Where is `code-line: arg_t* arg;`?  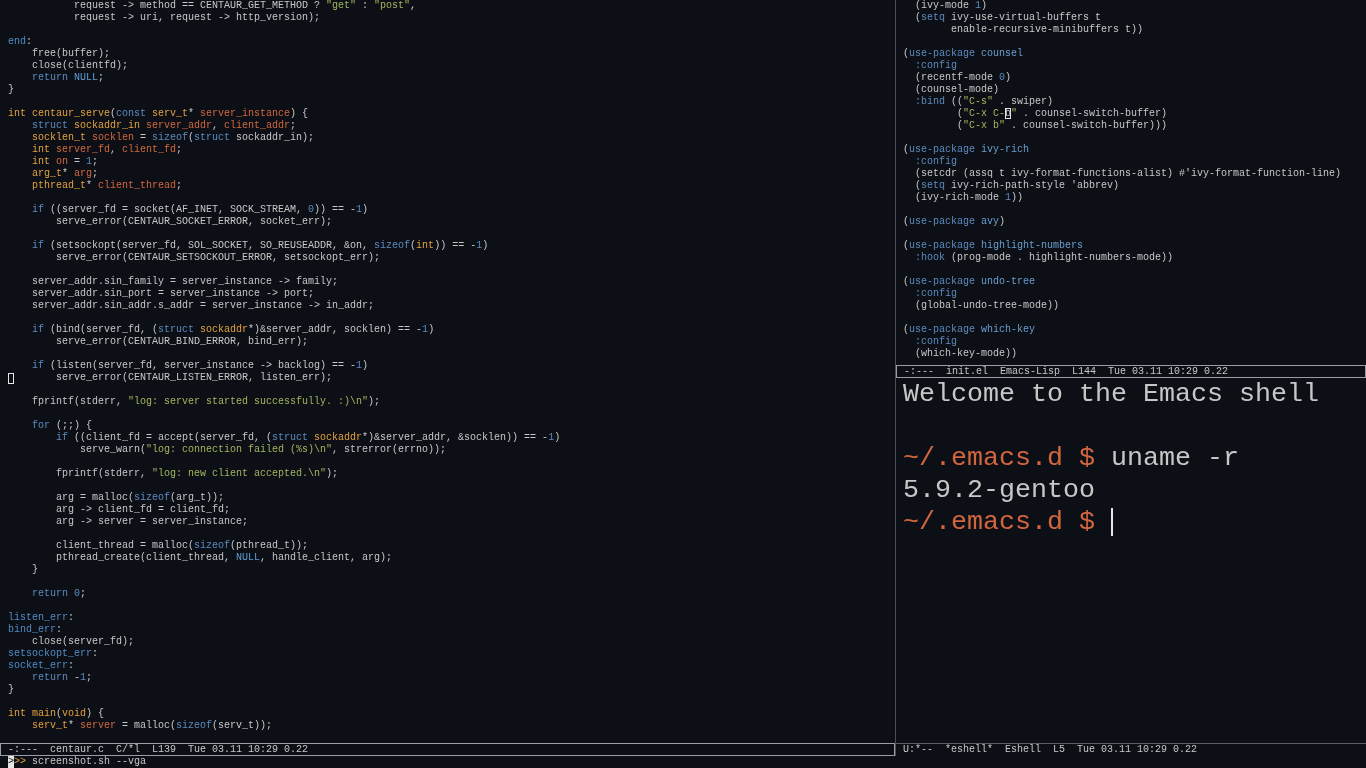 code-line: arg_t* arg; is located at coordinates (65, 174).